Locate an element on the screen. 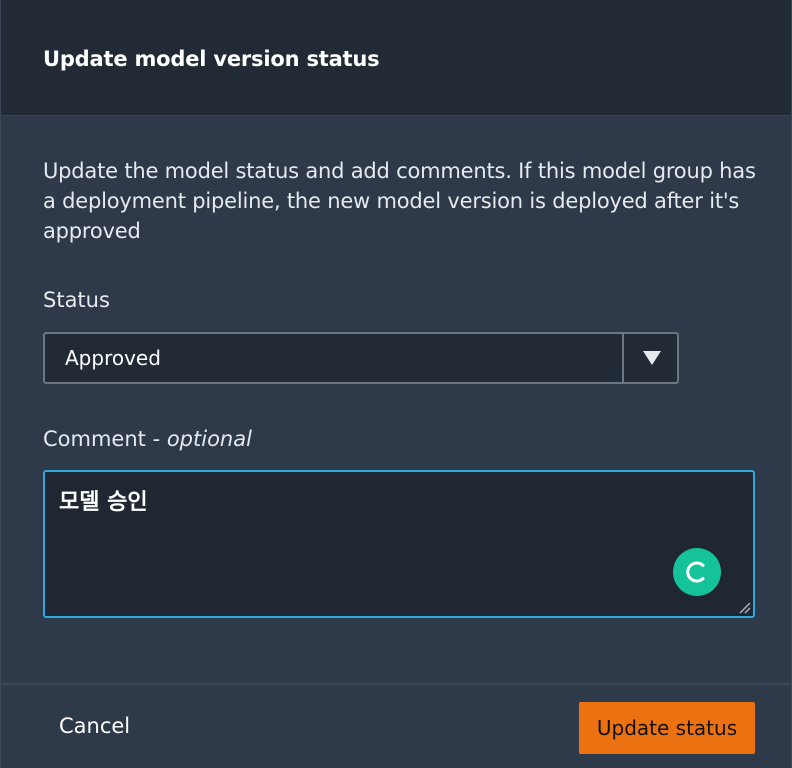 The image size is (792, 768). status-selected-value: Approved is located at coordinates (113, 358).